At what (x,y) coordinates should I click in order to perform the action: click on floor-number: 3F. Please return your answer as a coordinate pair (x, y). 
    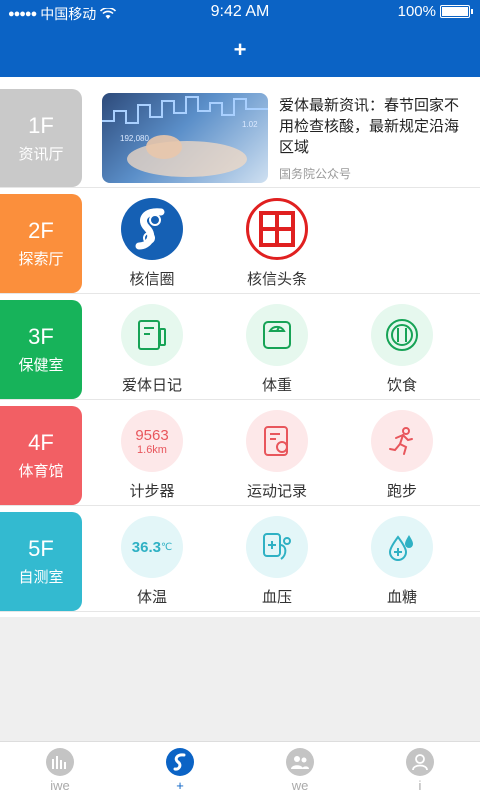
    Looking at the image, I should click on (41, 336).